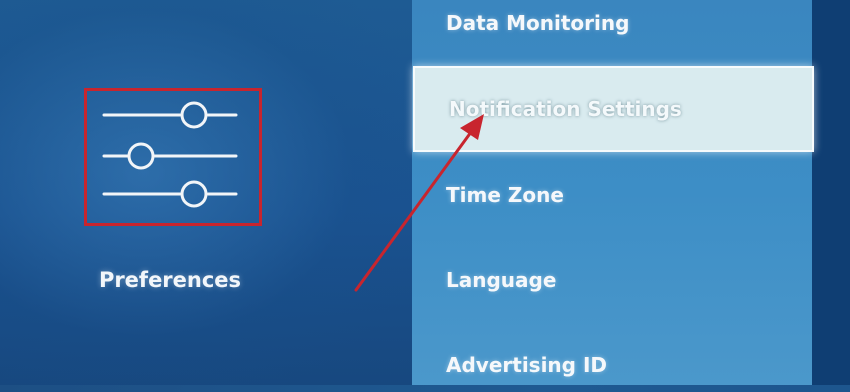  I want to click on menu-item-data-monitoring: Data Monitoring, so click(612, 25).